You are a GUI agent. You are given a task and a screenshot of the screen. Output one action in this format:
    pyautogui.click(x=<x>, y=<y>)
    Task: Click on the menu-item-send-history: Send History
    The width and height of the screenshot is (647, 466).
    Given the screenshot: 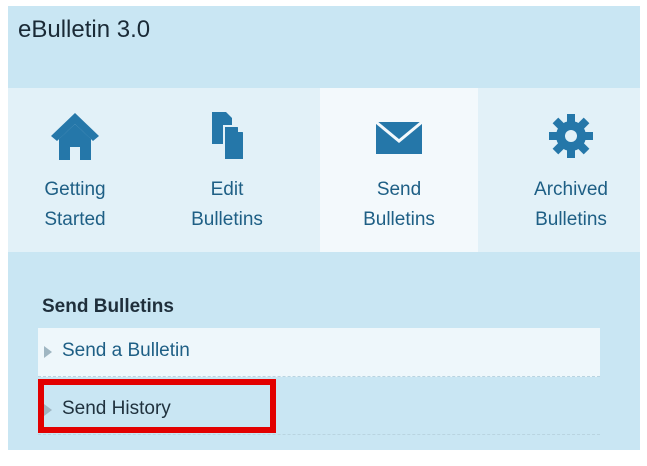 What is the action you would take?
    pyautogui.click(x=319, y=410)
    